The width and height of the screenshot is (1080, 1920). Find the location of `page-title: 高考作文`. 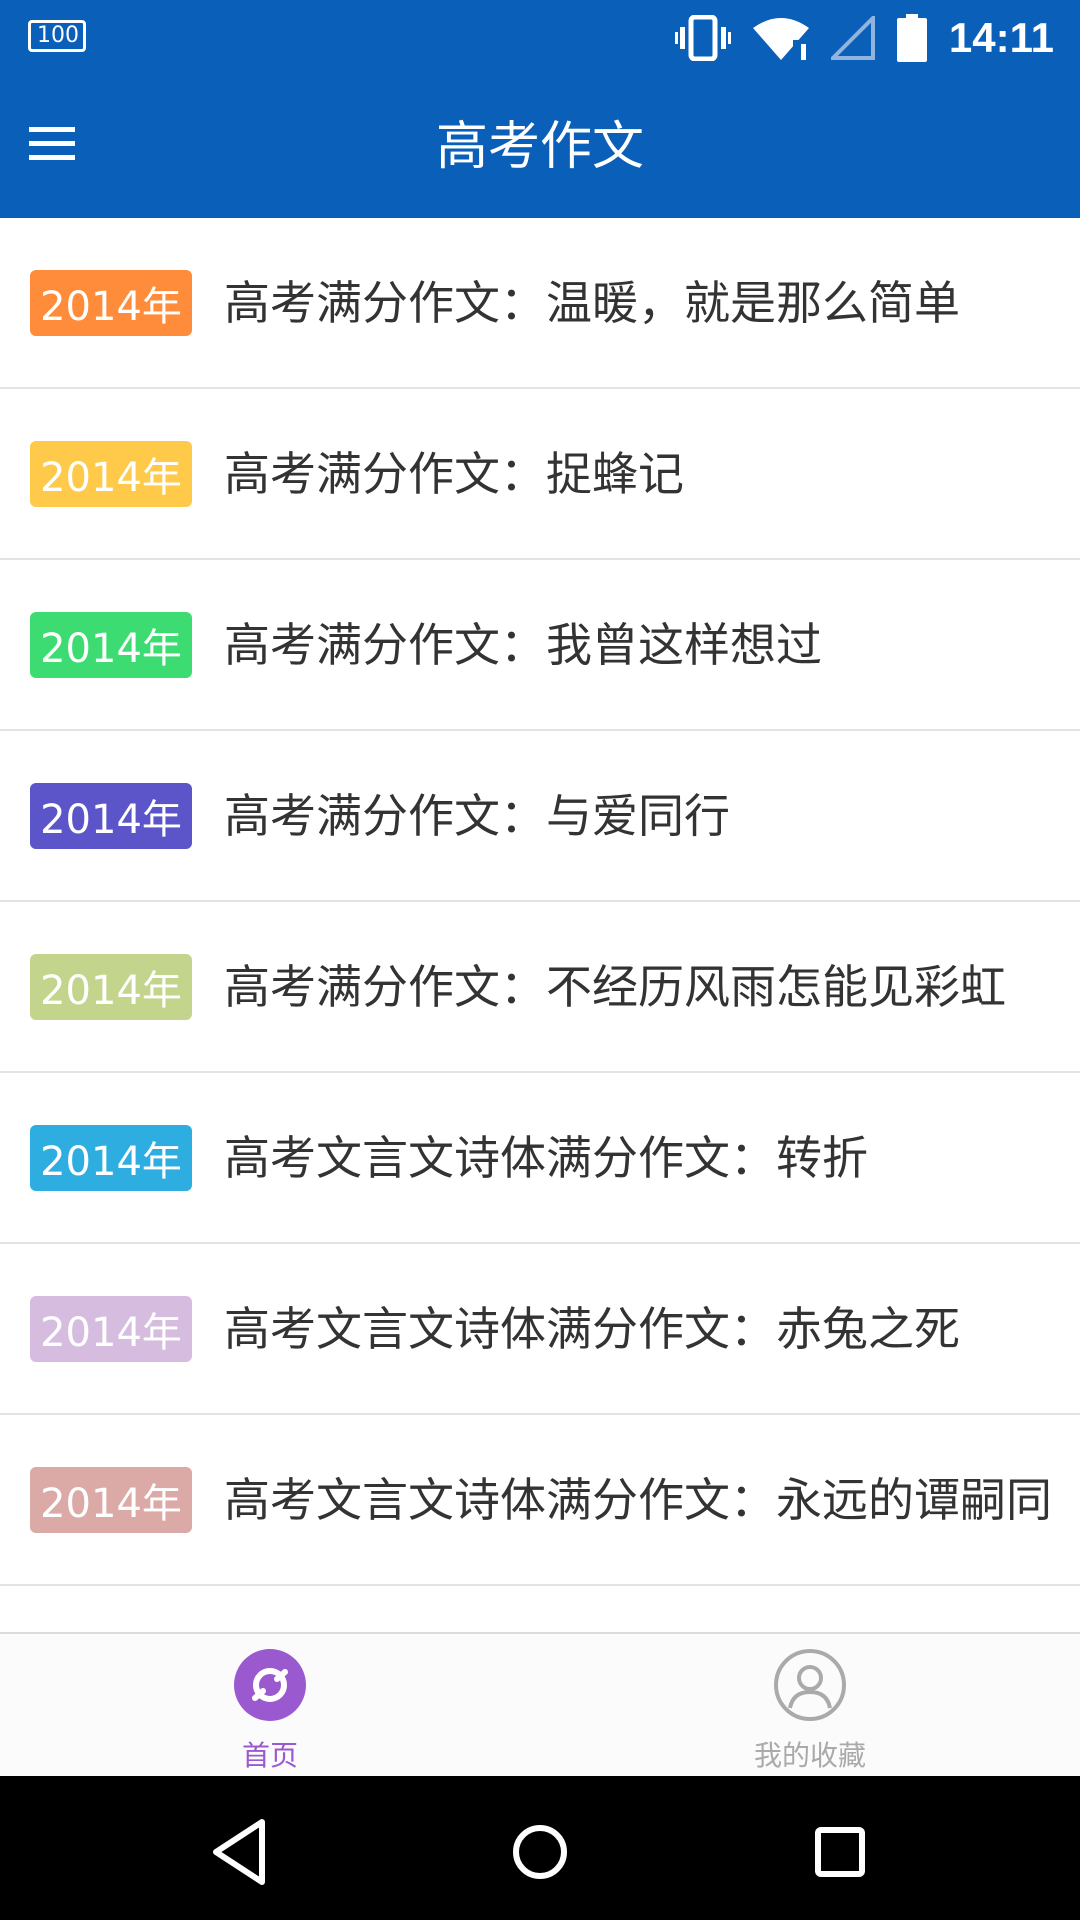

page-title: 高考作文 is located at coordinates (539, 147).